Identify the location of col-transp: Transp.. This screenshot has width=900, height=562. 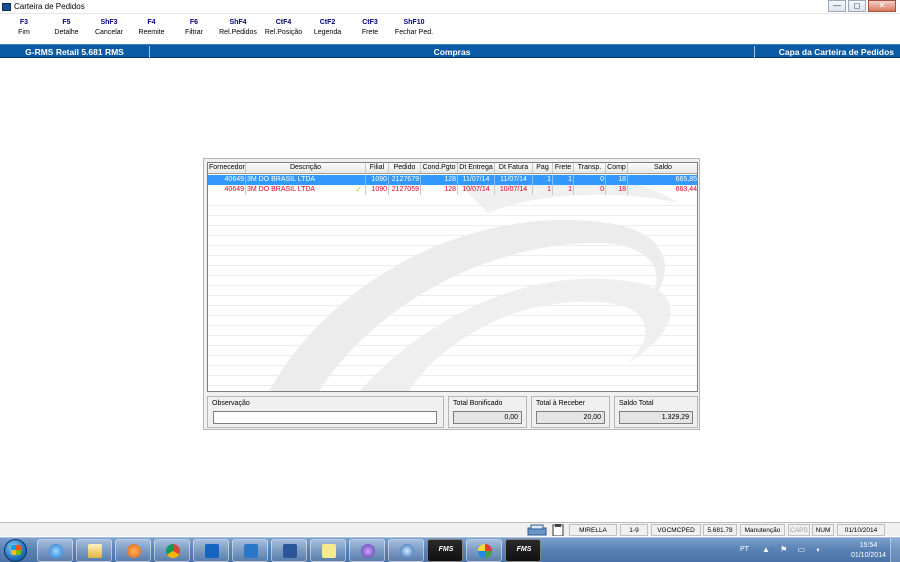
(590, 168).